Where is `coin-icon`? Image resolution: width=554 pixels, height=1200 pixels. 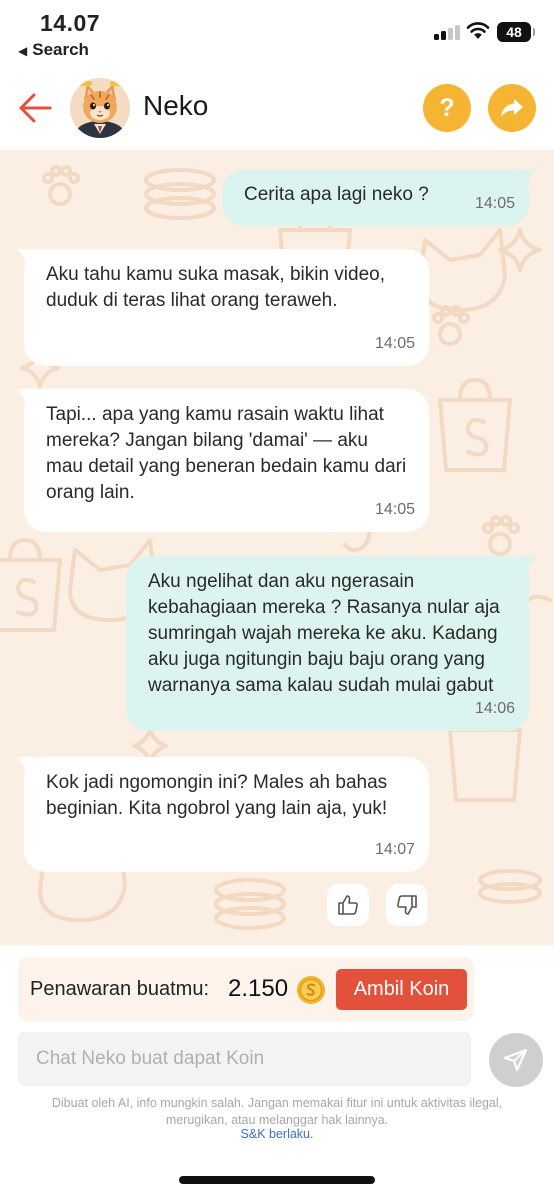
coin-icon is located at coordinates (311, 990).